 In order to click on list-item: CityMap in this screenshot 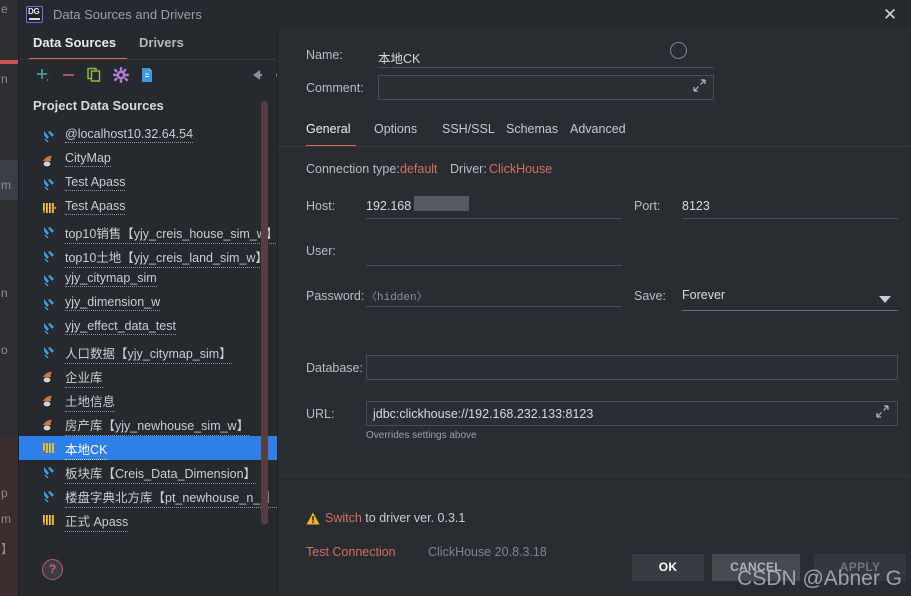, I will do `click(148, 160)`.